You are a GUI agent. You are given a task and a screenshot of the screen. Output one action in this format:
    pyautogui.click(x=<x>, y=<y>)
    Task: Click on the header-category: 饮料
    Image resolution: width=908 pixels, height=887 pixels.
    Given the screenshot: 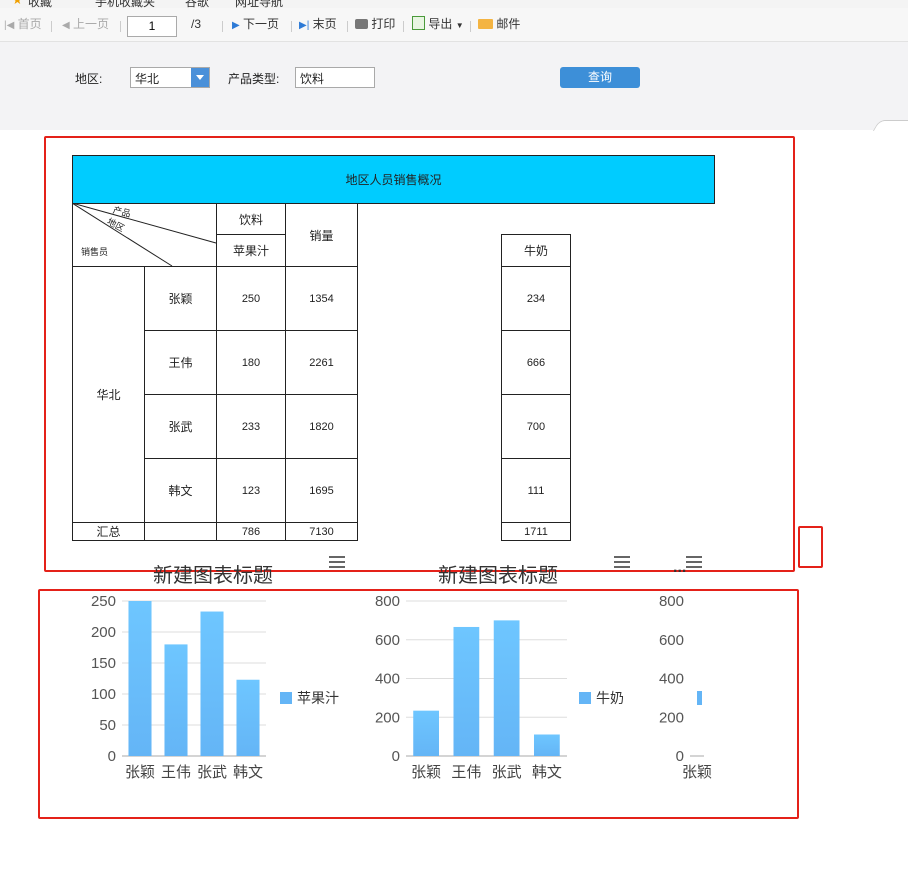 What is the action you would take?
    pyautogui.click(x=251, y=219)
    